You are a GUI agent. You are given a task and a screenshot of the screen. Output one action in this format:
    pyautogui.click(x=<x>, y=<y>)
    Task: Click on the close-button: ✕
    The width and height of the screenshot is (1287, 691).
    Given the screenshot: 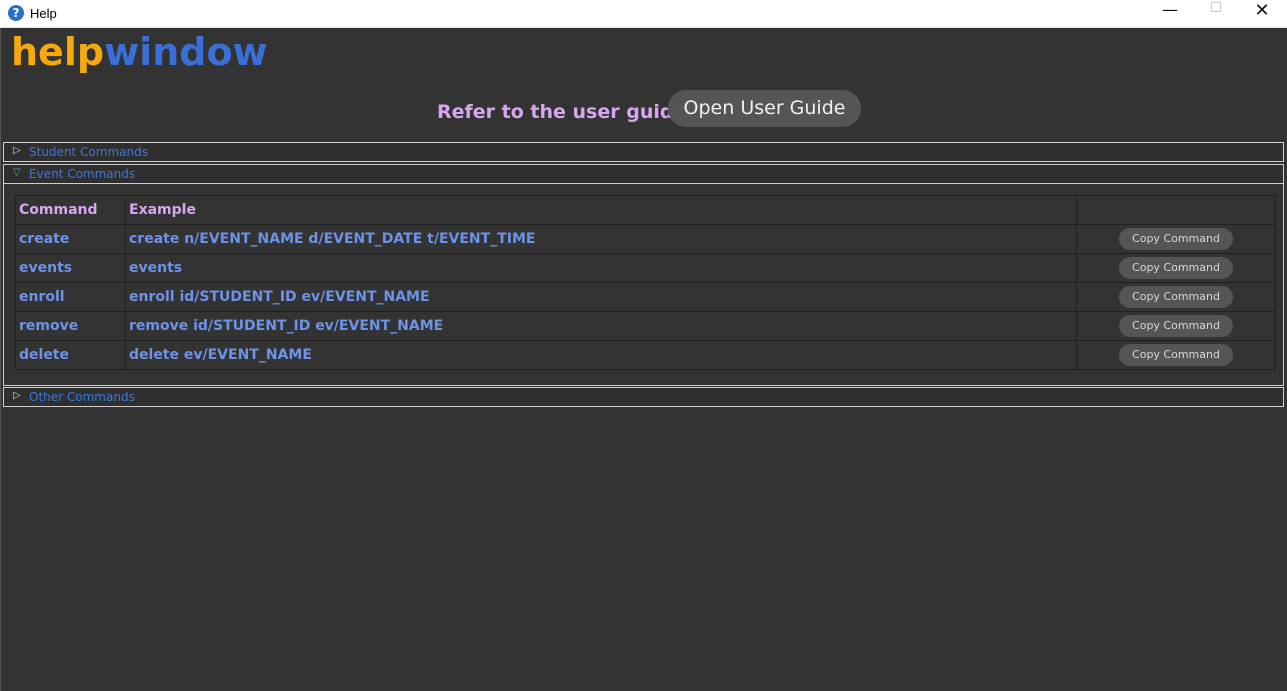 What is the action you would take?
    pyautogui.click(x=1262, y=13)
    